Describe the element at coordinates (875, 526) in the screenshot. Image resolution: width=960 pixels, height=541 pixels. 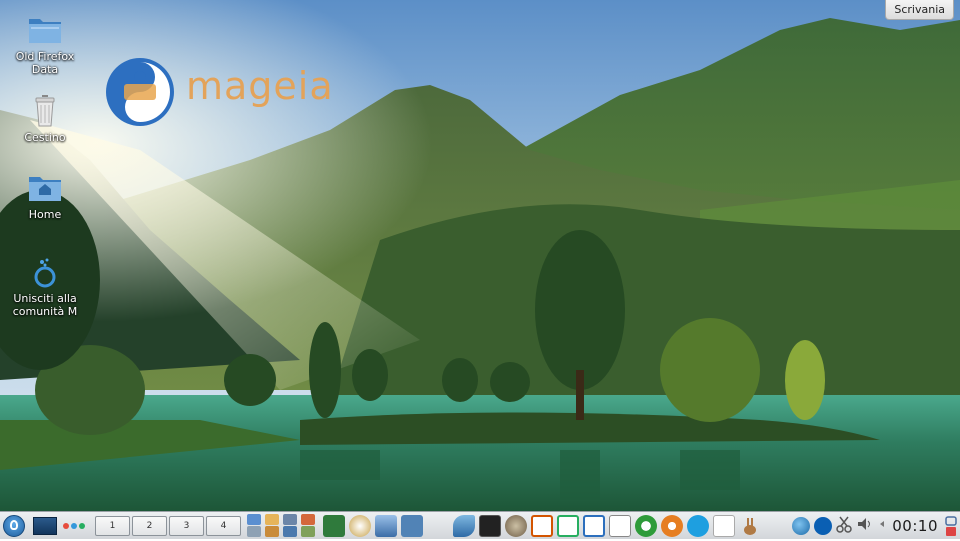
I see `system-tray: 00:10` at that location.